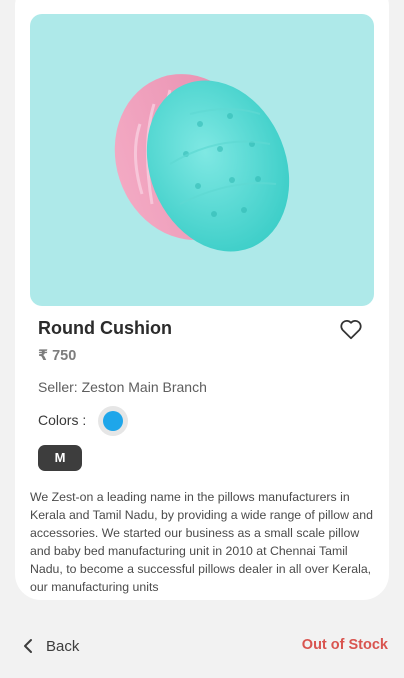  Describe the element at coordinates (122, 387) in the screenshot. I see `seller-info: Seller: Zeston Main Branch` at that location.